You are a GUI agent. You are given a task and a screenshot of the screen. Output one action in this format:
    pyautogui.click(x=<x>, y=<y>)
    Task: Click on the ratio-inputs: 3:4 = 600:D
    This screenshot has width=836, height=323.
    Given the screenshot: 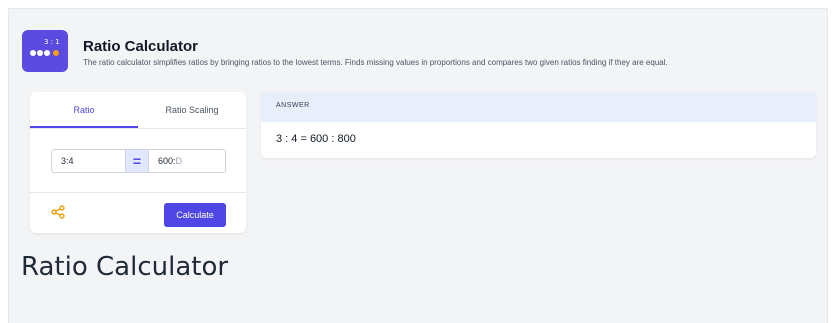 What is the action you would take?
    pyautogui.click(x=138, y=161)
    